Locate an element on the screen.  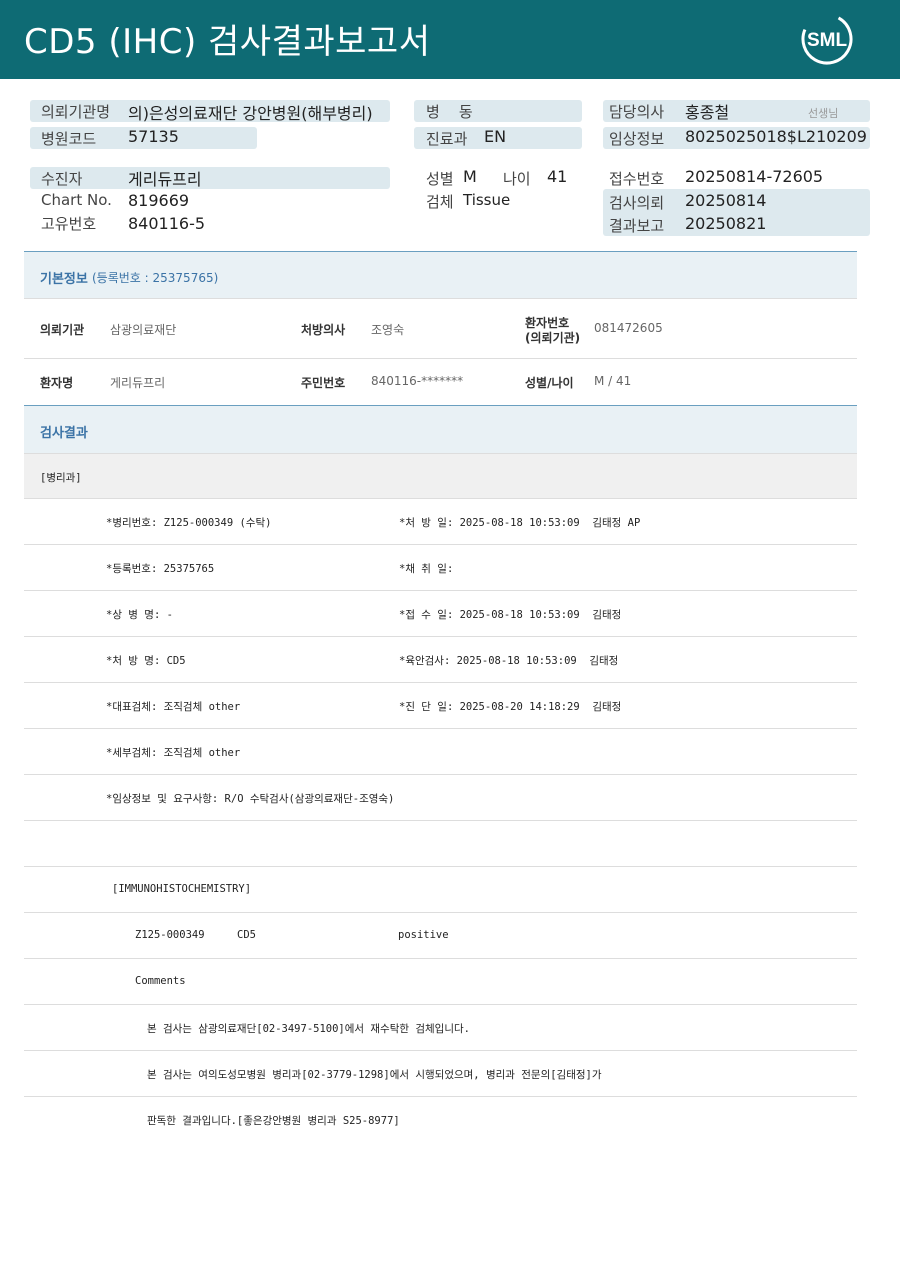
results-header: 검사결과 is located at coordinates (440, 429).